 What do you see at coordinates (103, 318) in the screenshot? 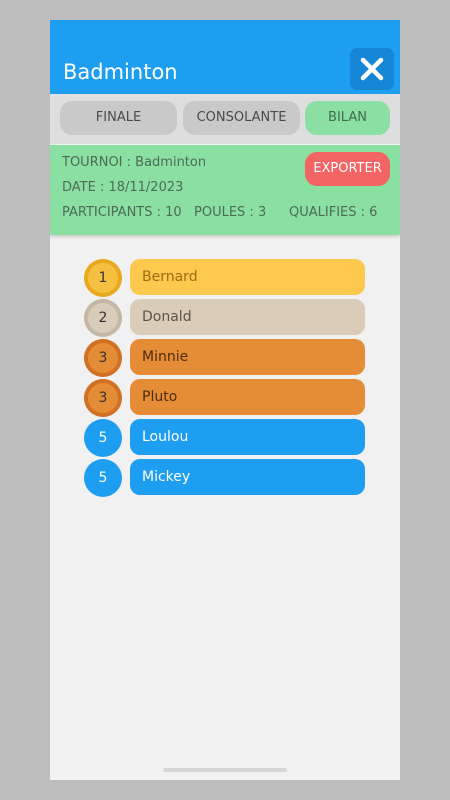
I see `silver-medal-icon: 2` at bounding box center [103, 318].